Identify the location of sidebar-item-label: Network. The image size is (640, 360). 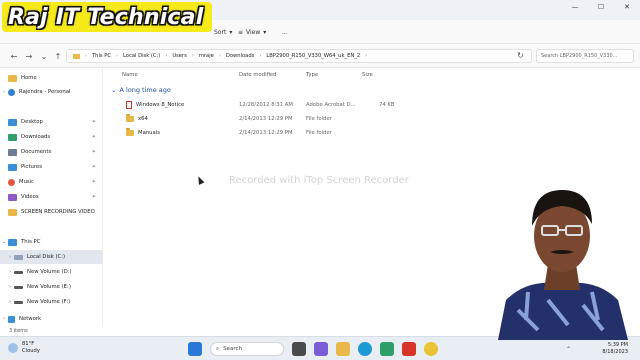
(30, 319).